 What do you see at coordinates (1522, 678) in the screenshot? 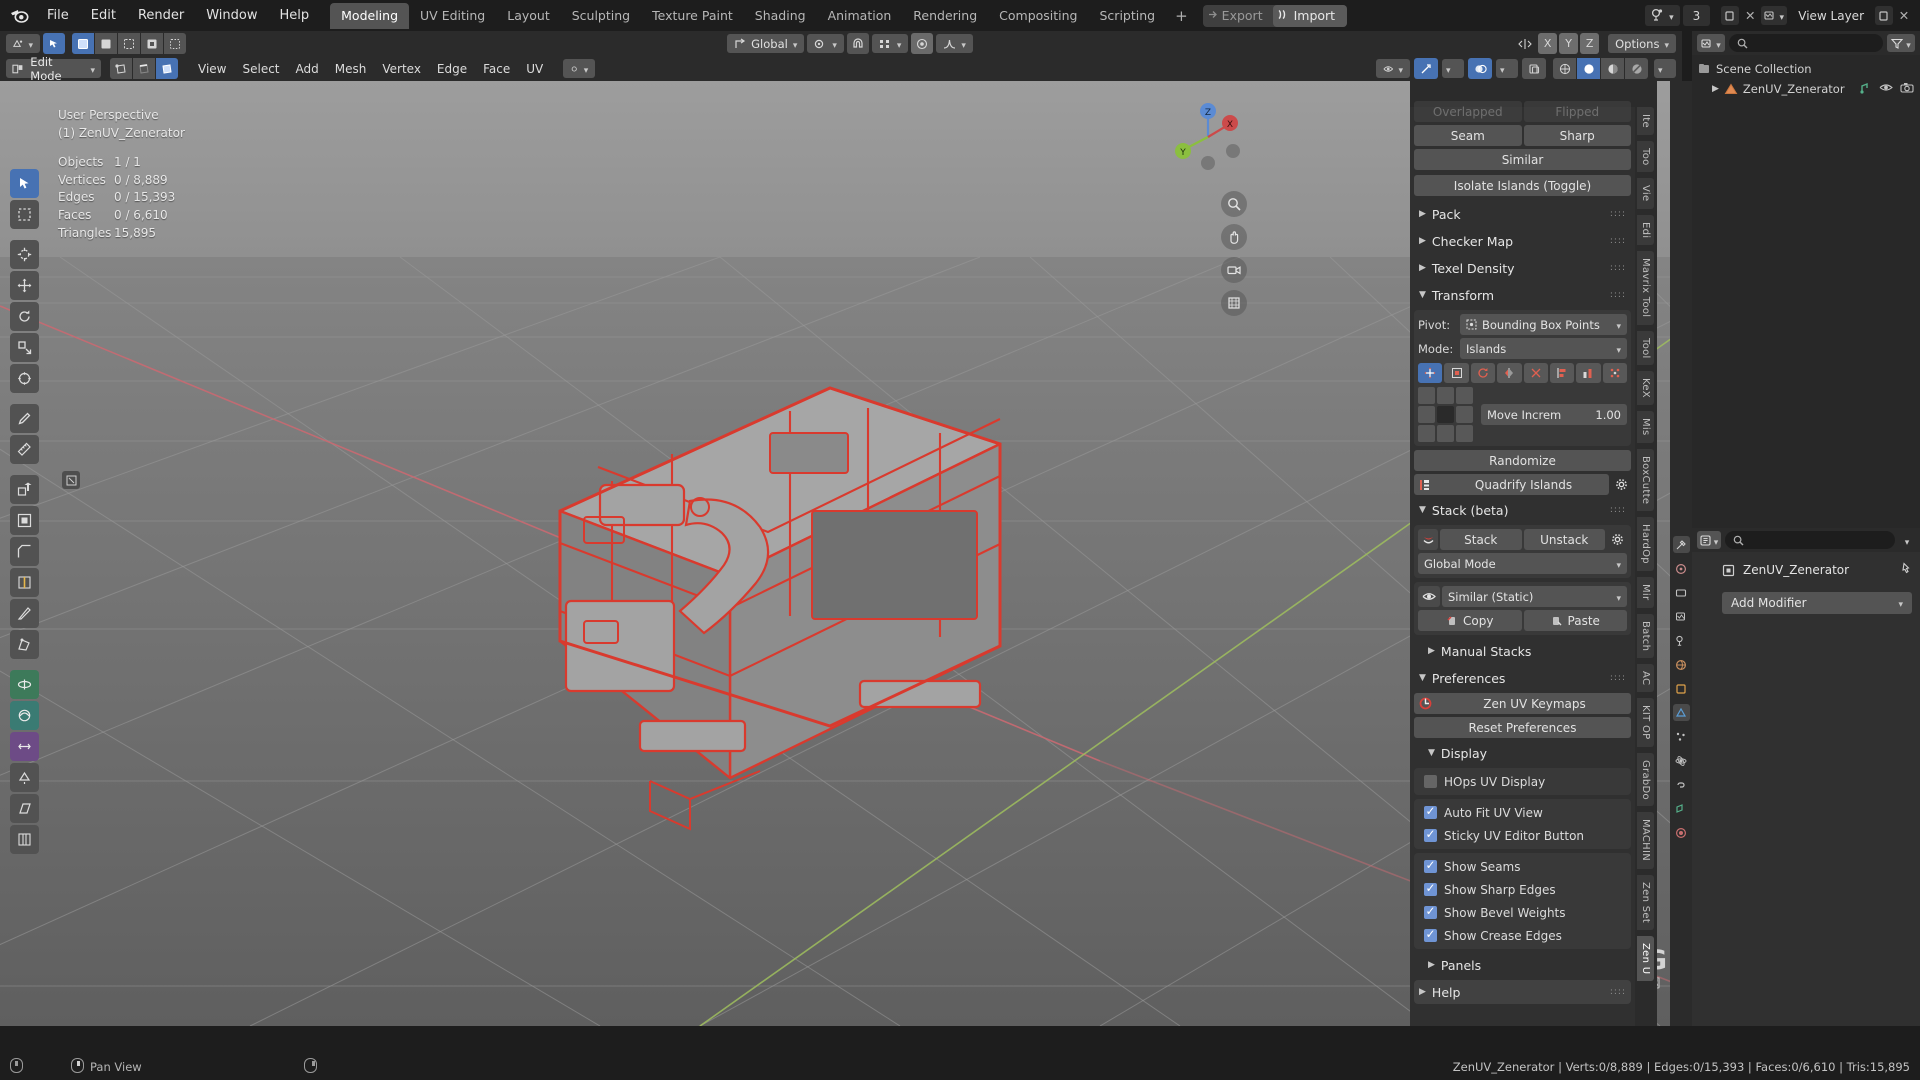
I see `section-preferences-header: ▼ Preferences ::::` at bounding box center [1522, 678].